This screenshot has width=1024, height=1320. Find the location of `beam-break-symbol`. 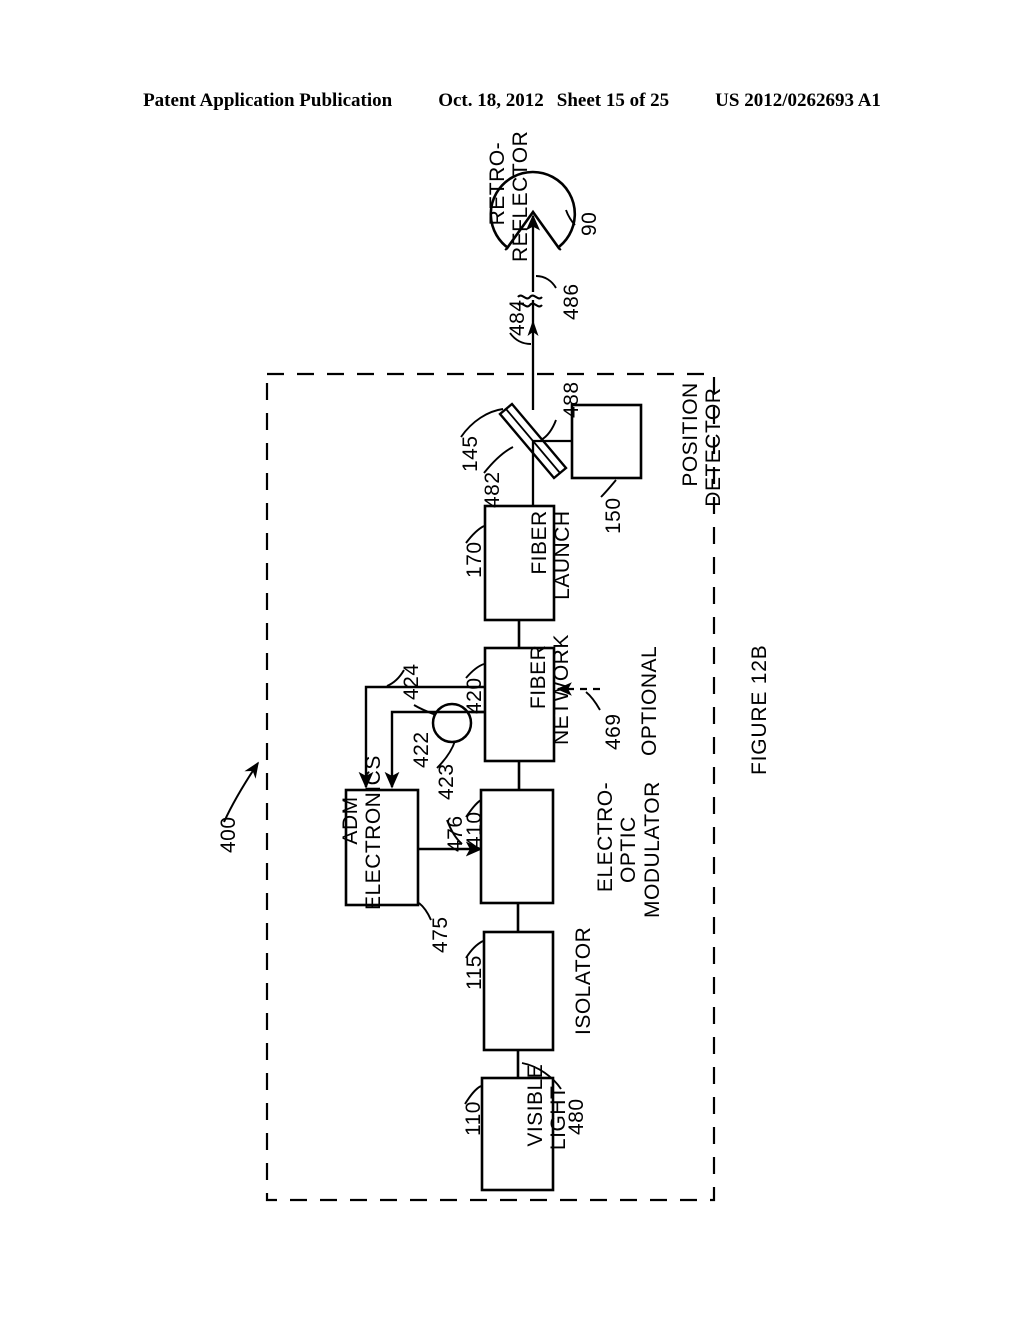

beam-break-symbol is located at coordinates (530, 297).